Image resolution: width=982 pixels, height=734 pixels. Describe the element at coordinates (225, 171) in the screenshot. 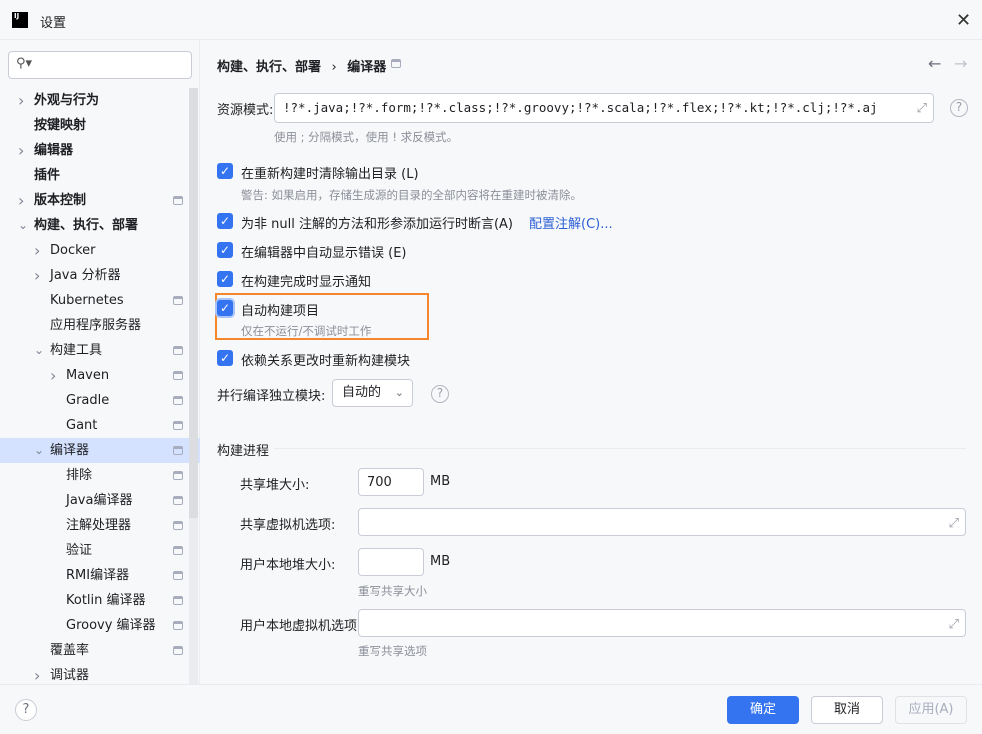

I see `clear-output-checkbox: ✓` at that location.